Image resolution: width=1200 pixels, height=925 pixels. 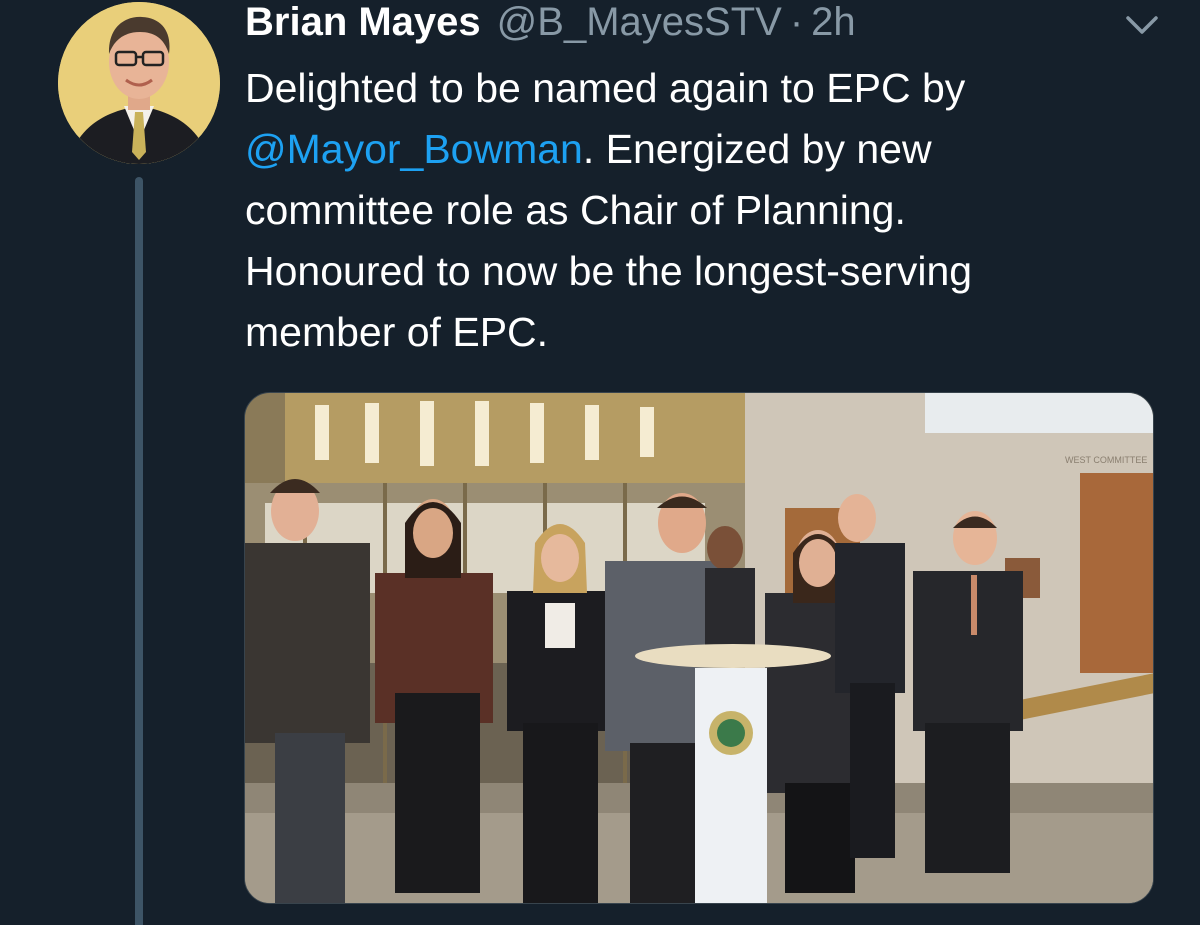 I want to click on thread-line, so click(x=139, y=551).